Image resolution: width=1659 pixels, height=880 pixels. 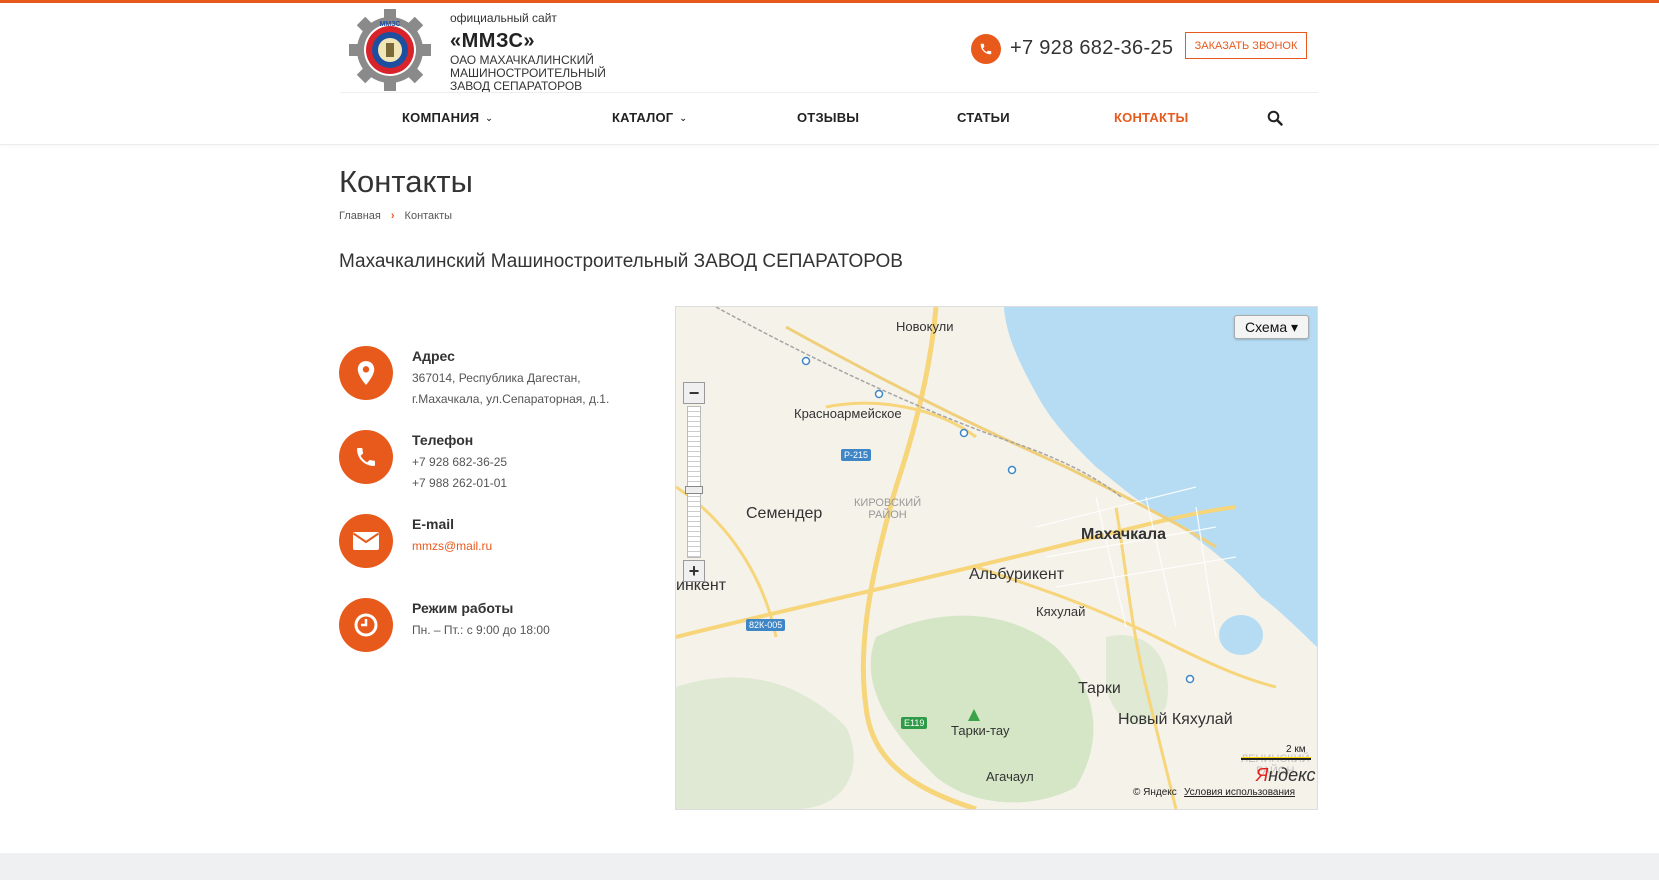 I want to click on contact-phone-1: +7 928 682-36-25, so click(x=459, y=462).